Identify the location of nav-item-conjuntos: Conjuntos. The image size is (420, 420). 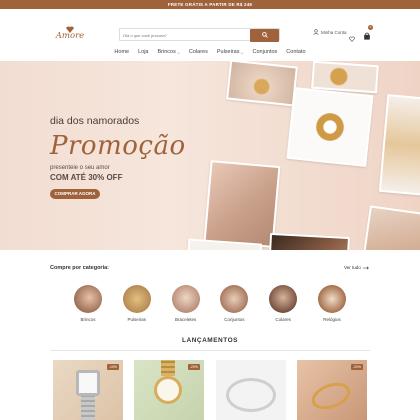
(265, 52).